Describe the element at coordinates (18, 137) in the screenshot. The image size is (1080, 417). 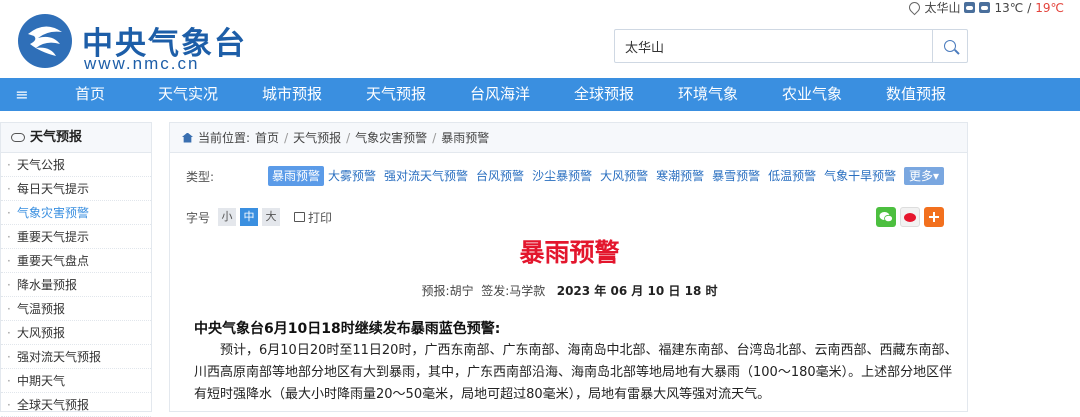
I see `cloud-icon` at that location.